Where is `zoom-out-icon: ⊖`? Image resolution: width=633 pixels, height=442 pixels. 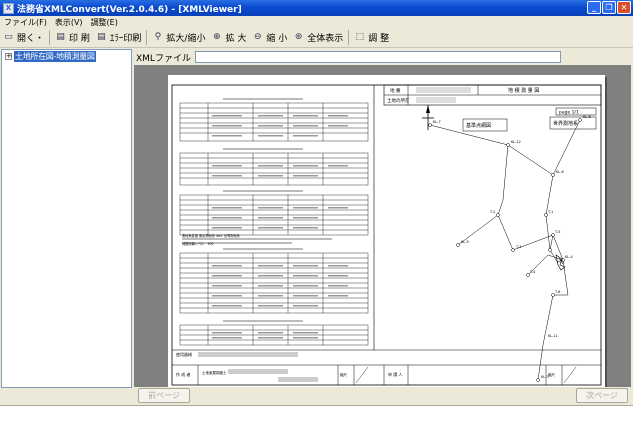
zoom-out-icon: ⊖ is located at coordinates (258, 37).